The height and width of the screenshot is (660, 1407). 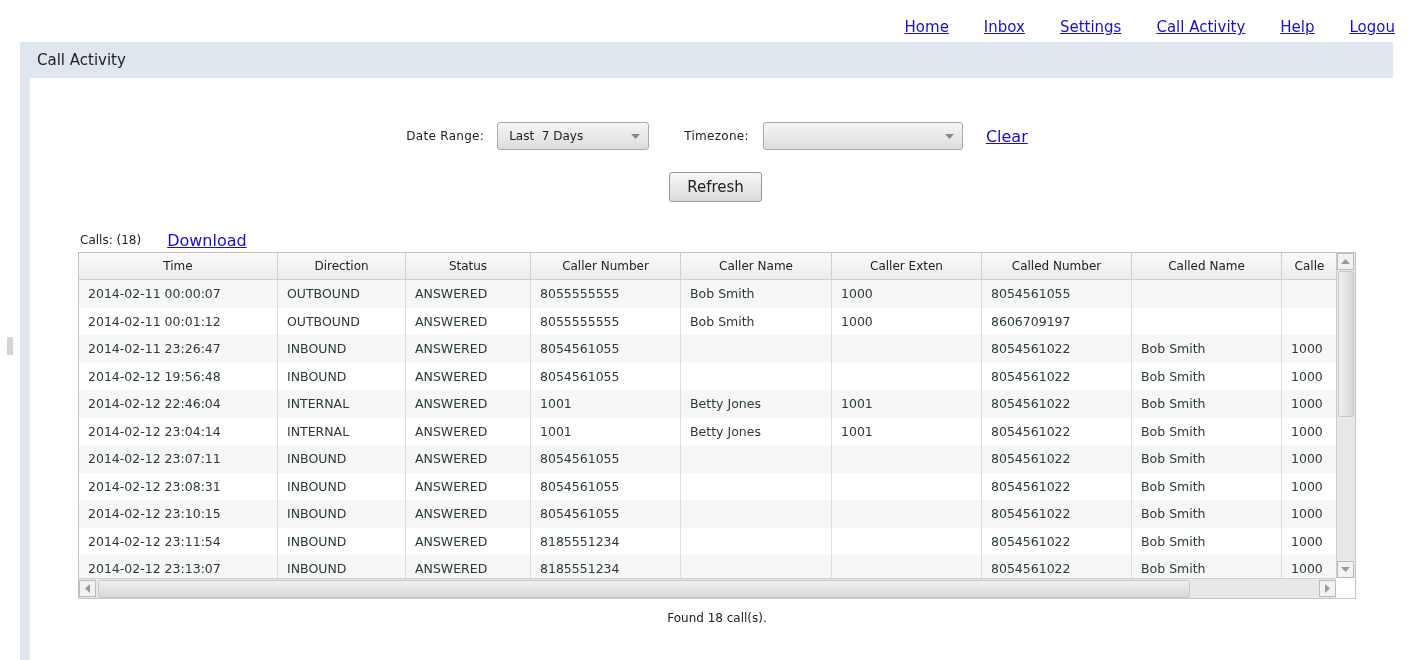 What do you see at coordinates (862, 136) in the screenshot?
I see `timezone-dropdown` at bounding box center [862, 136].